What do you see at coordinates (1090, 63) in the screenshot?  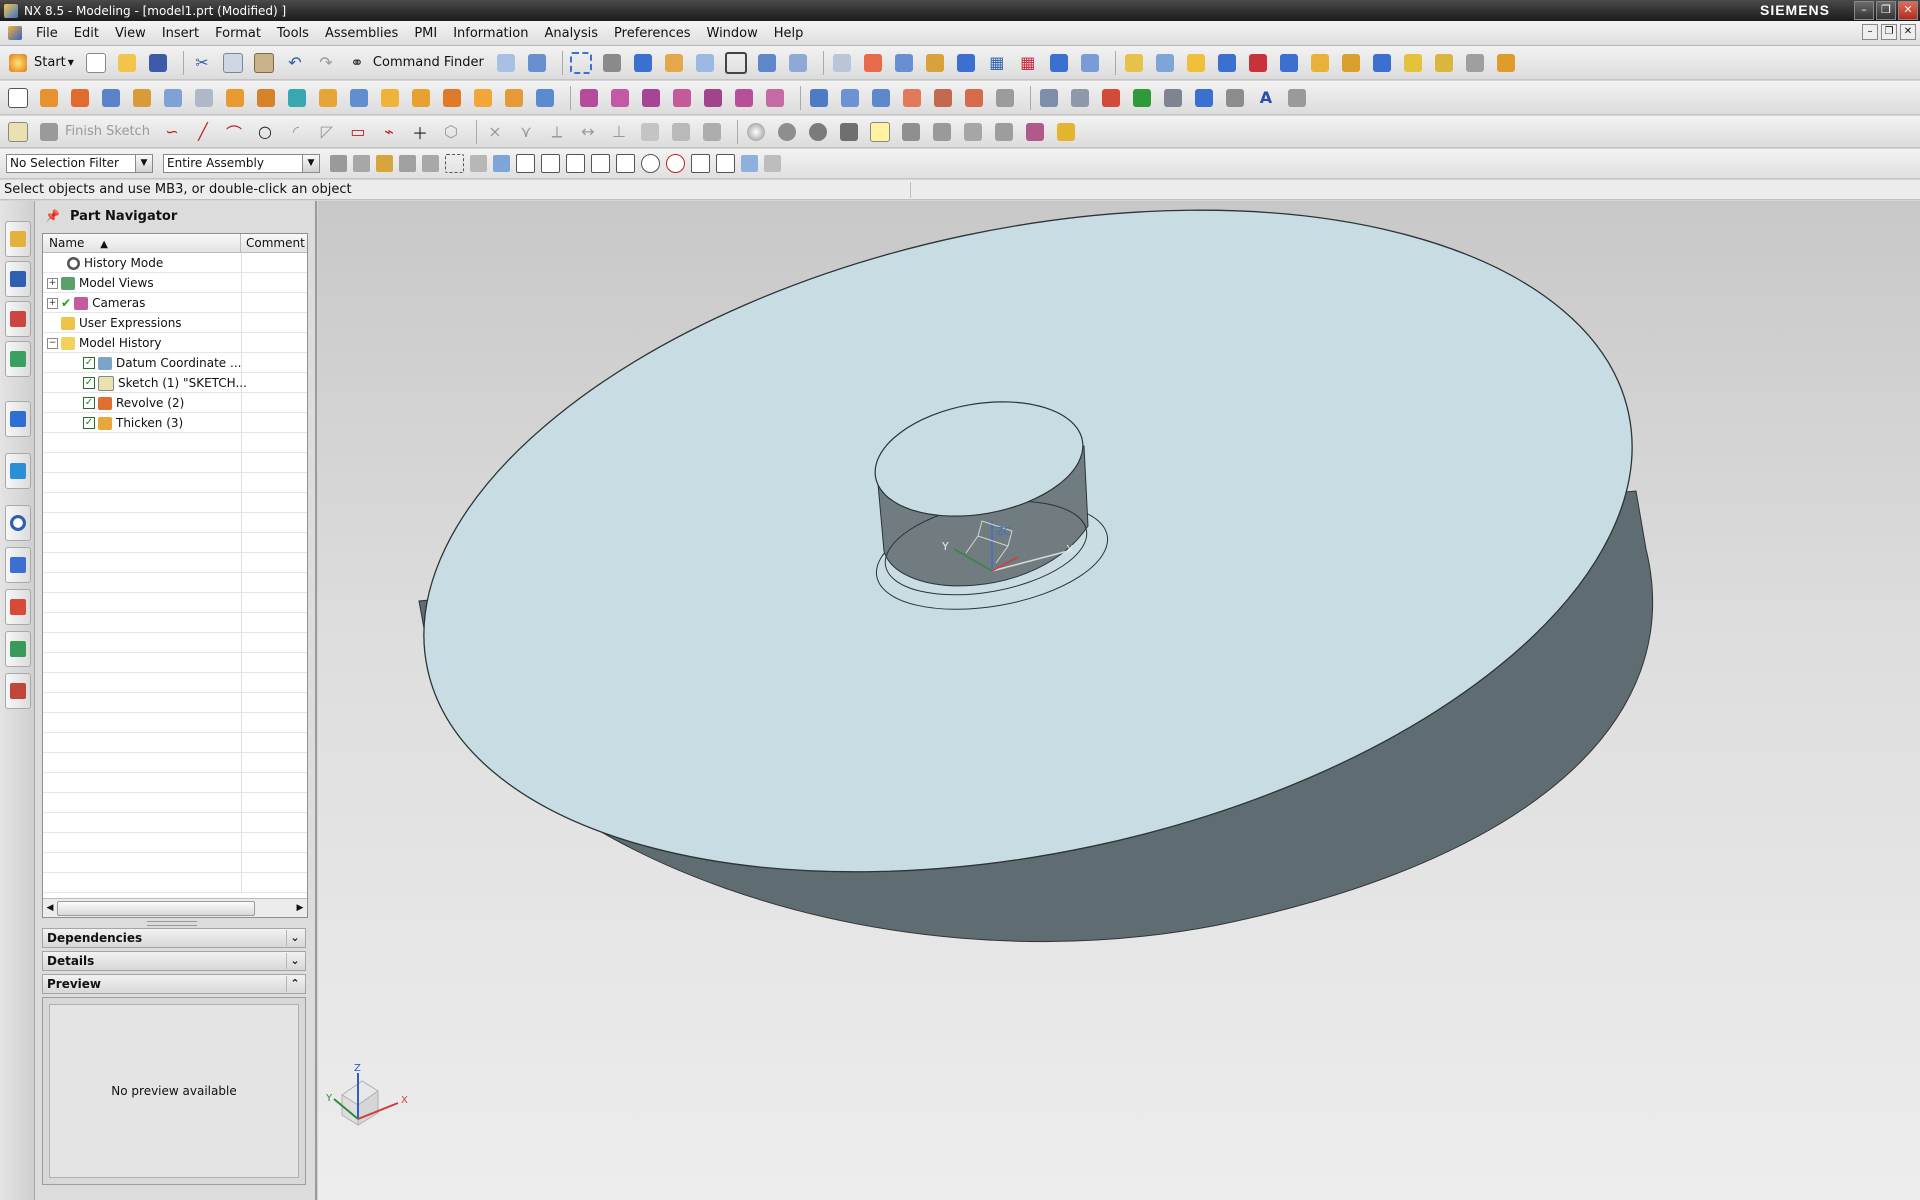 I see `measure-angle-icon` at bounding box center [1090, 63].